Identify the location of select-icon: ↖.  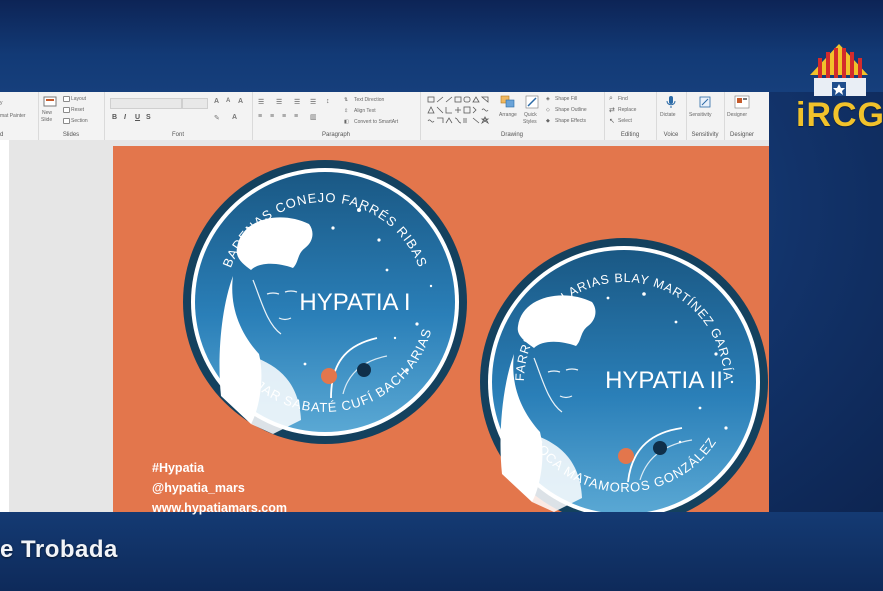
(612, 121).